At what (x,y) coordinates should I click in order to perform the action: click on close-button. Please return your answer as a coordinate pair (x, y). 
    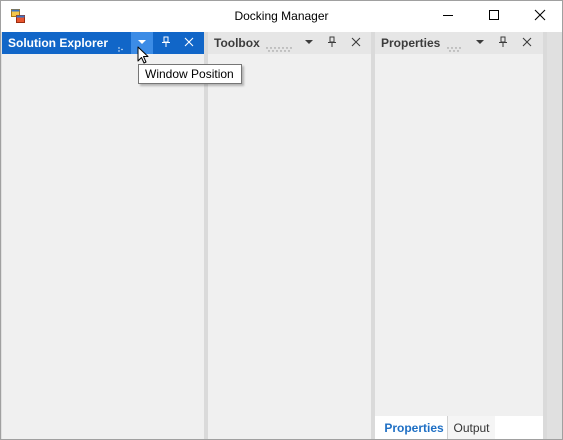
    Looking at the image, I should click on (539, 16).